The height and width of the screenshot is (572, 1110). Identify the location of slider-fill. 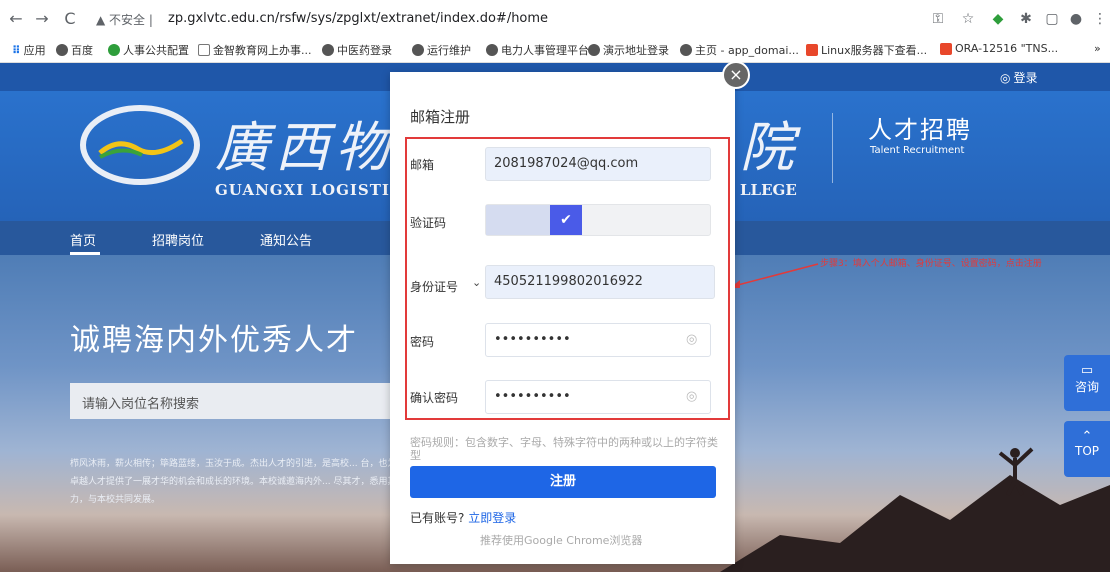
(518, 220).